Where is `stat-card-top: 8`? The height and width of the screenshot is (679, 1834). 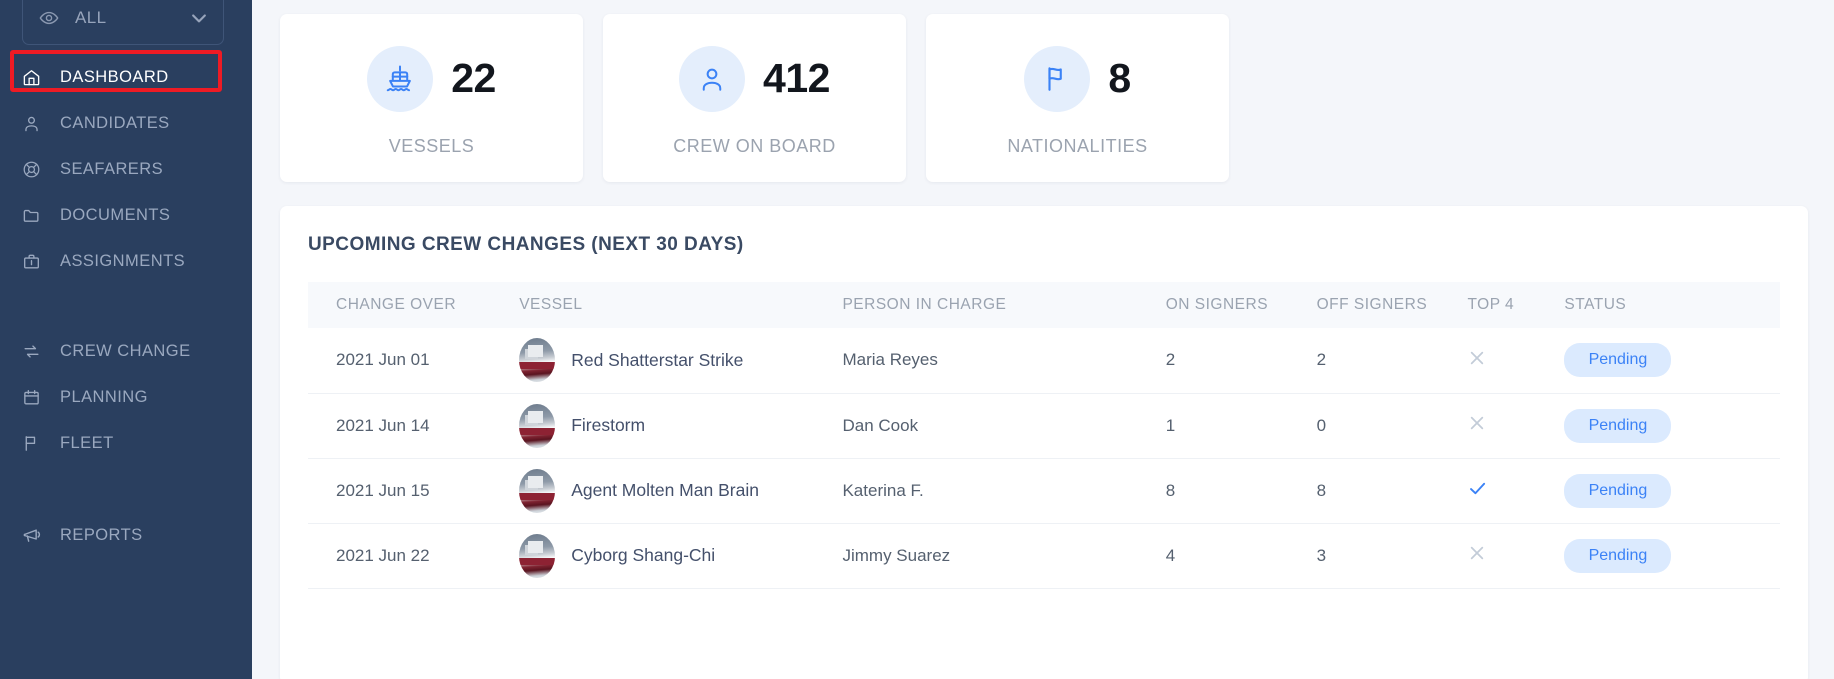
stat-card-top: 8 is located at coordinates (1077, 78).